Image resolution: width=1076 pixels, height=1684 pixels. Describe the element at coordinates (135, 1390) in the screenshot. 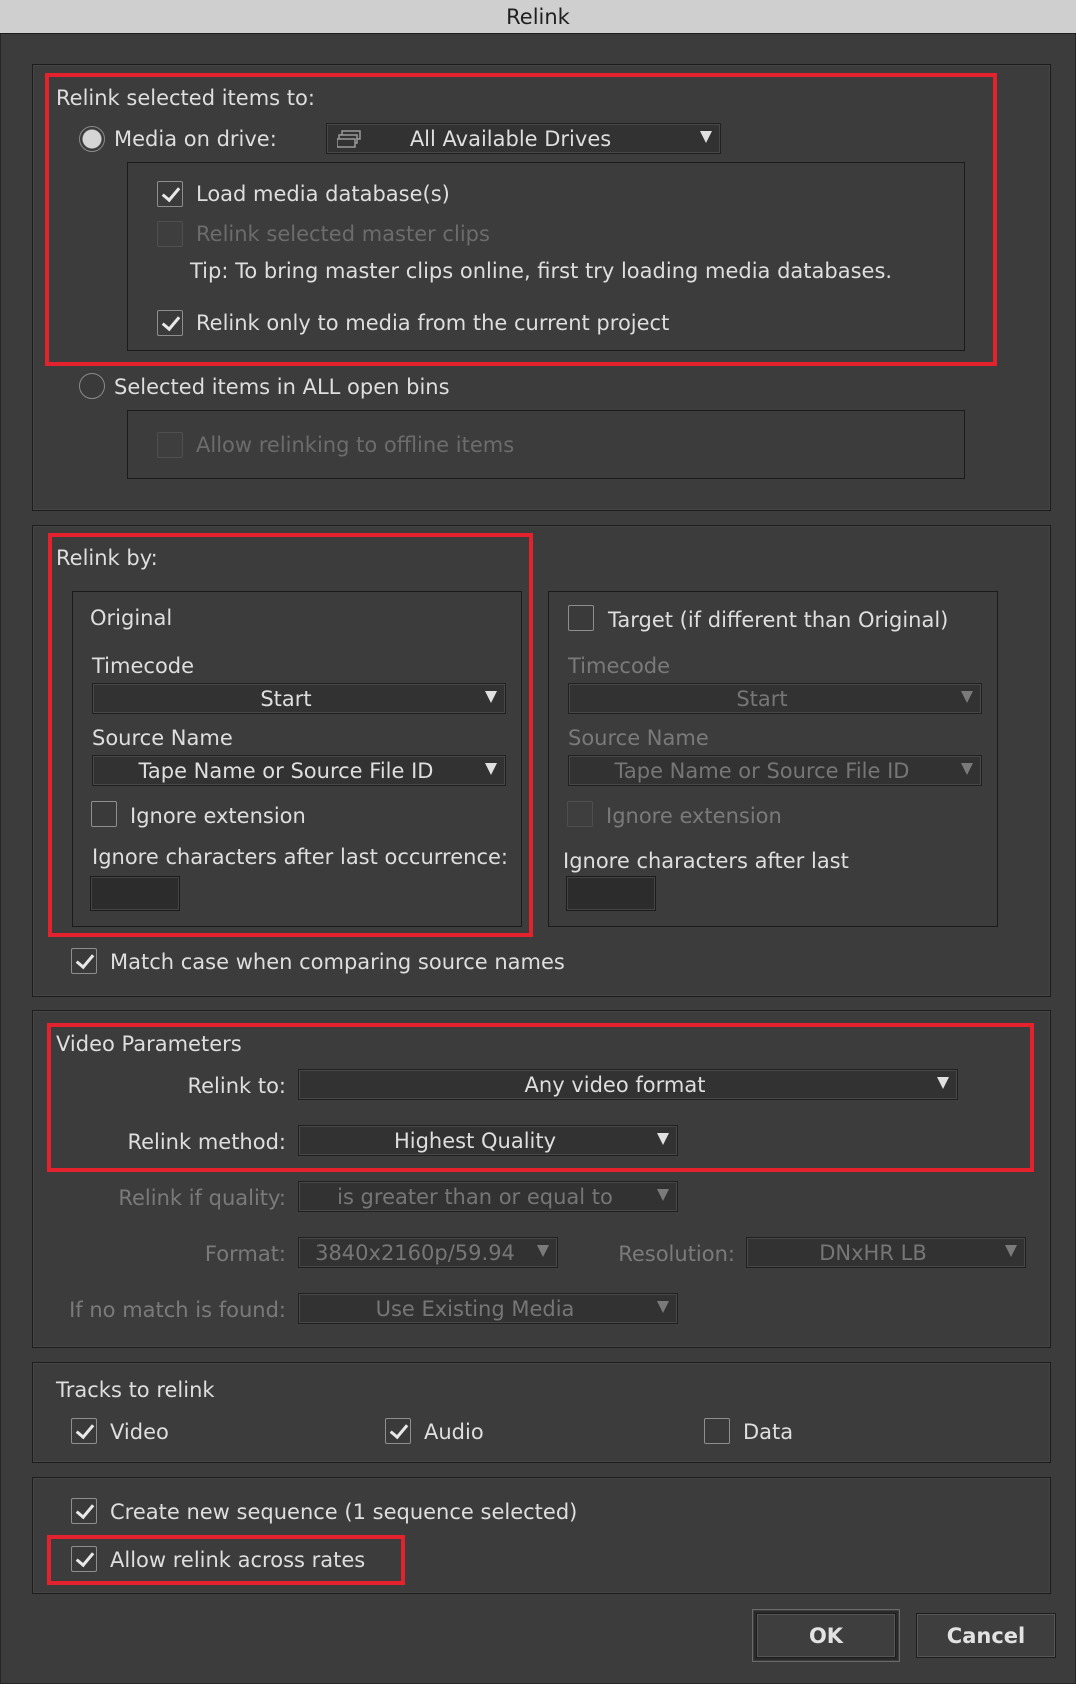

I see `tracks-heading: Tracks to relink` at that location.